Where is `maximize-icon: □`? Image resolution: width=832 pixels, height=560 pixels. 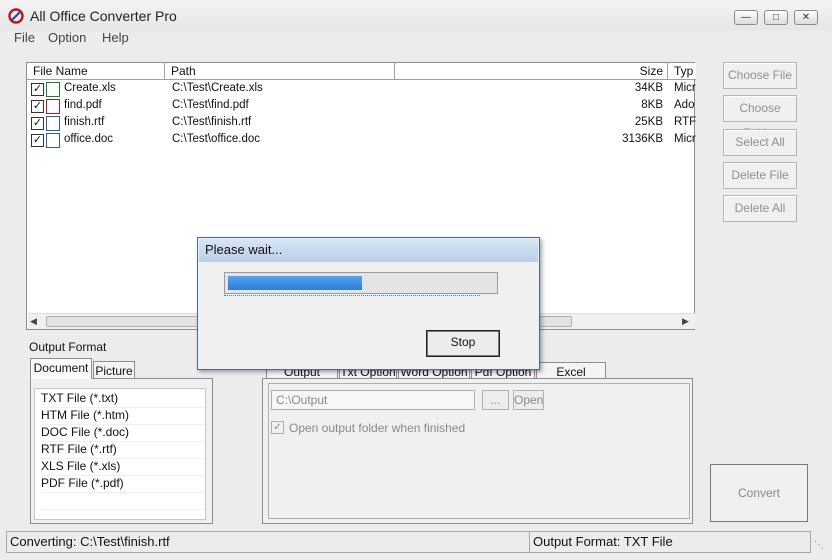
maximize-icon: □ is located at coordinates (776, 17).